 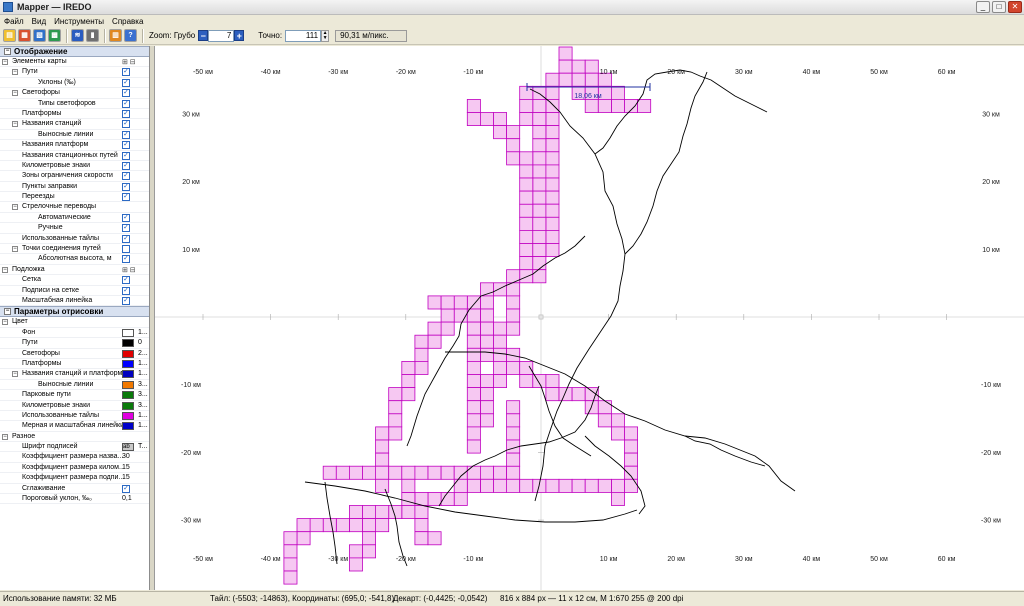 What do you see at coordinates (39, 21) in the screenshot?
I see `menu-view: Вид` at bounding box center [39, 21].